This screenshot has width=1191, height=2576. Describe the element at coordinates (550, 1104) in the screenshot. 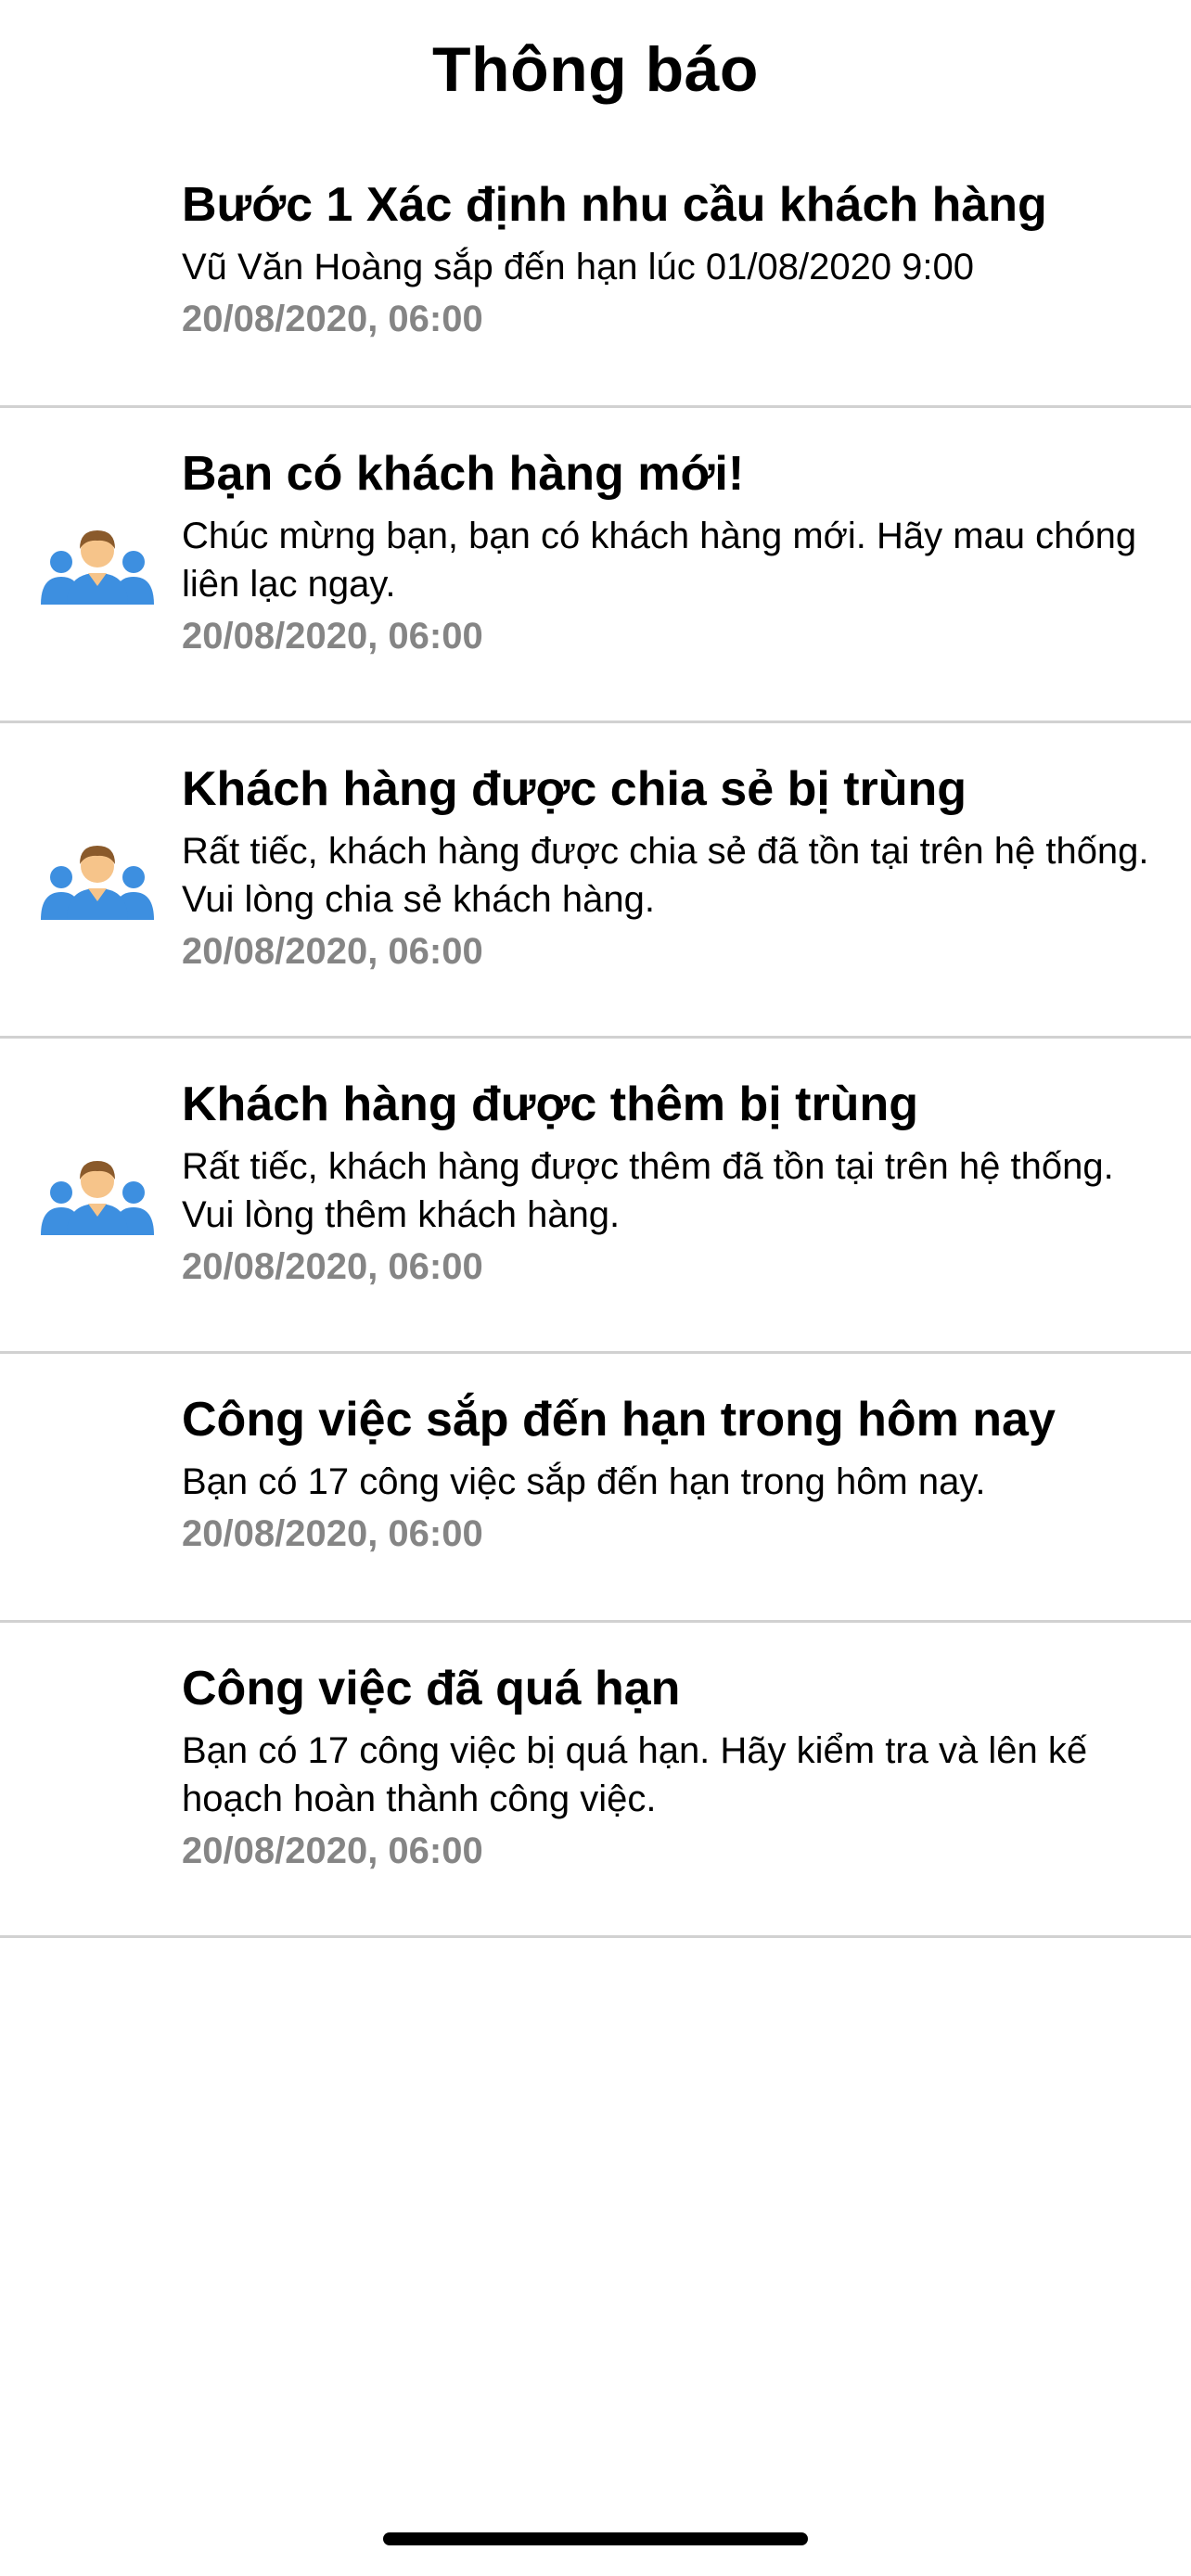

I see `notification-title: Khách hàng được thêm bị trùng` at that location.